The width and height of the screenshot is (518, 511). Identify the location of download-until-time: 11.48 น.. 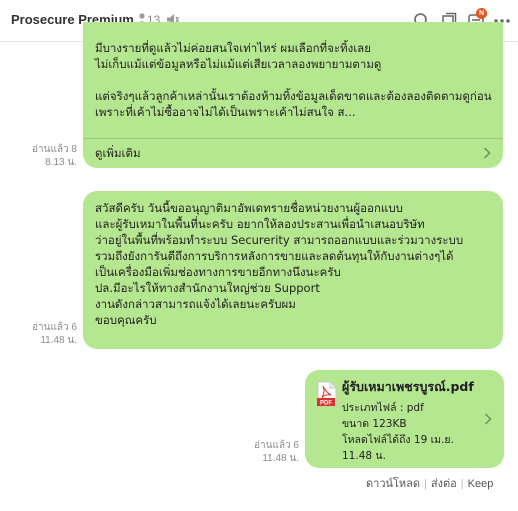
(364, 456).